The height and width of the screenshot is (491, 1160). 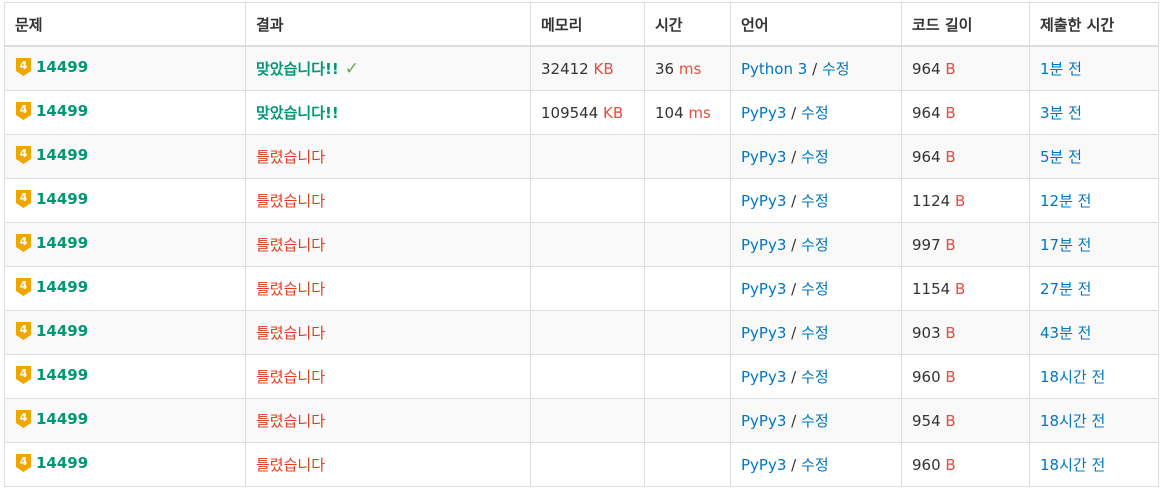 What do you see at coordinates (926, 420) in the screenshot?
I see `code-length-value: 954` at bounding box center [926, 420].